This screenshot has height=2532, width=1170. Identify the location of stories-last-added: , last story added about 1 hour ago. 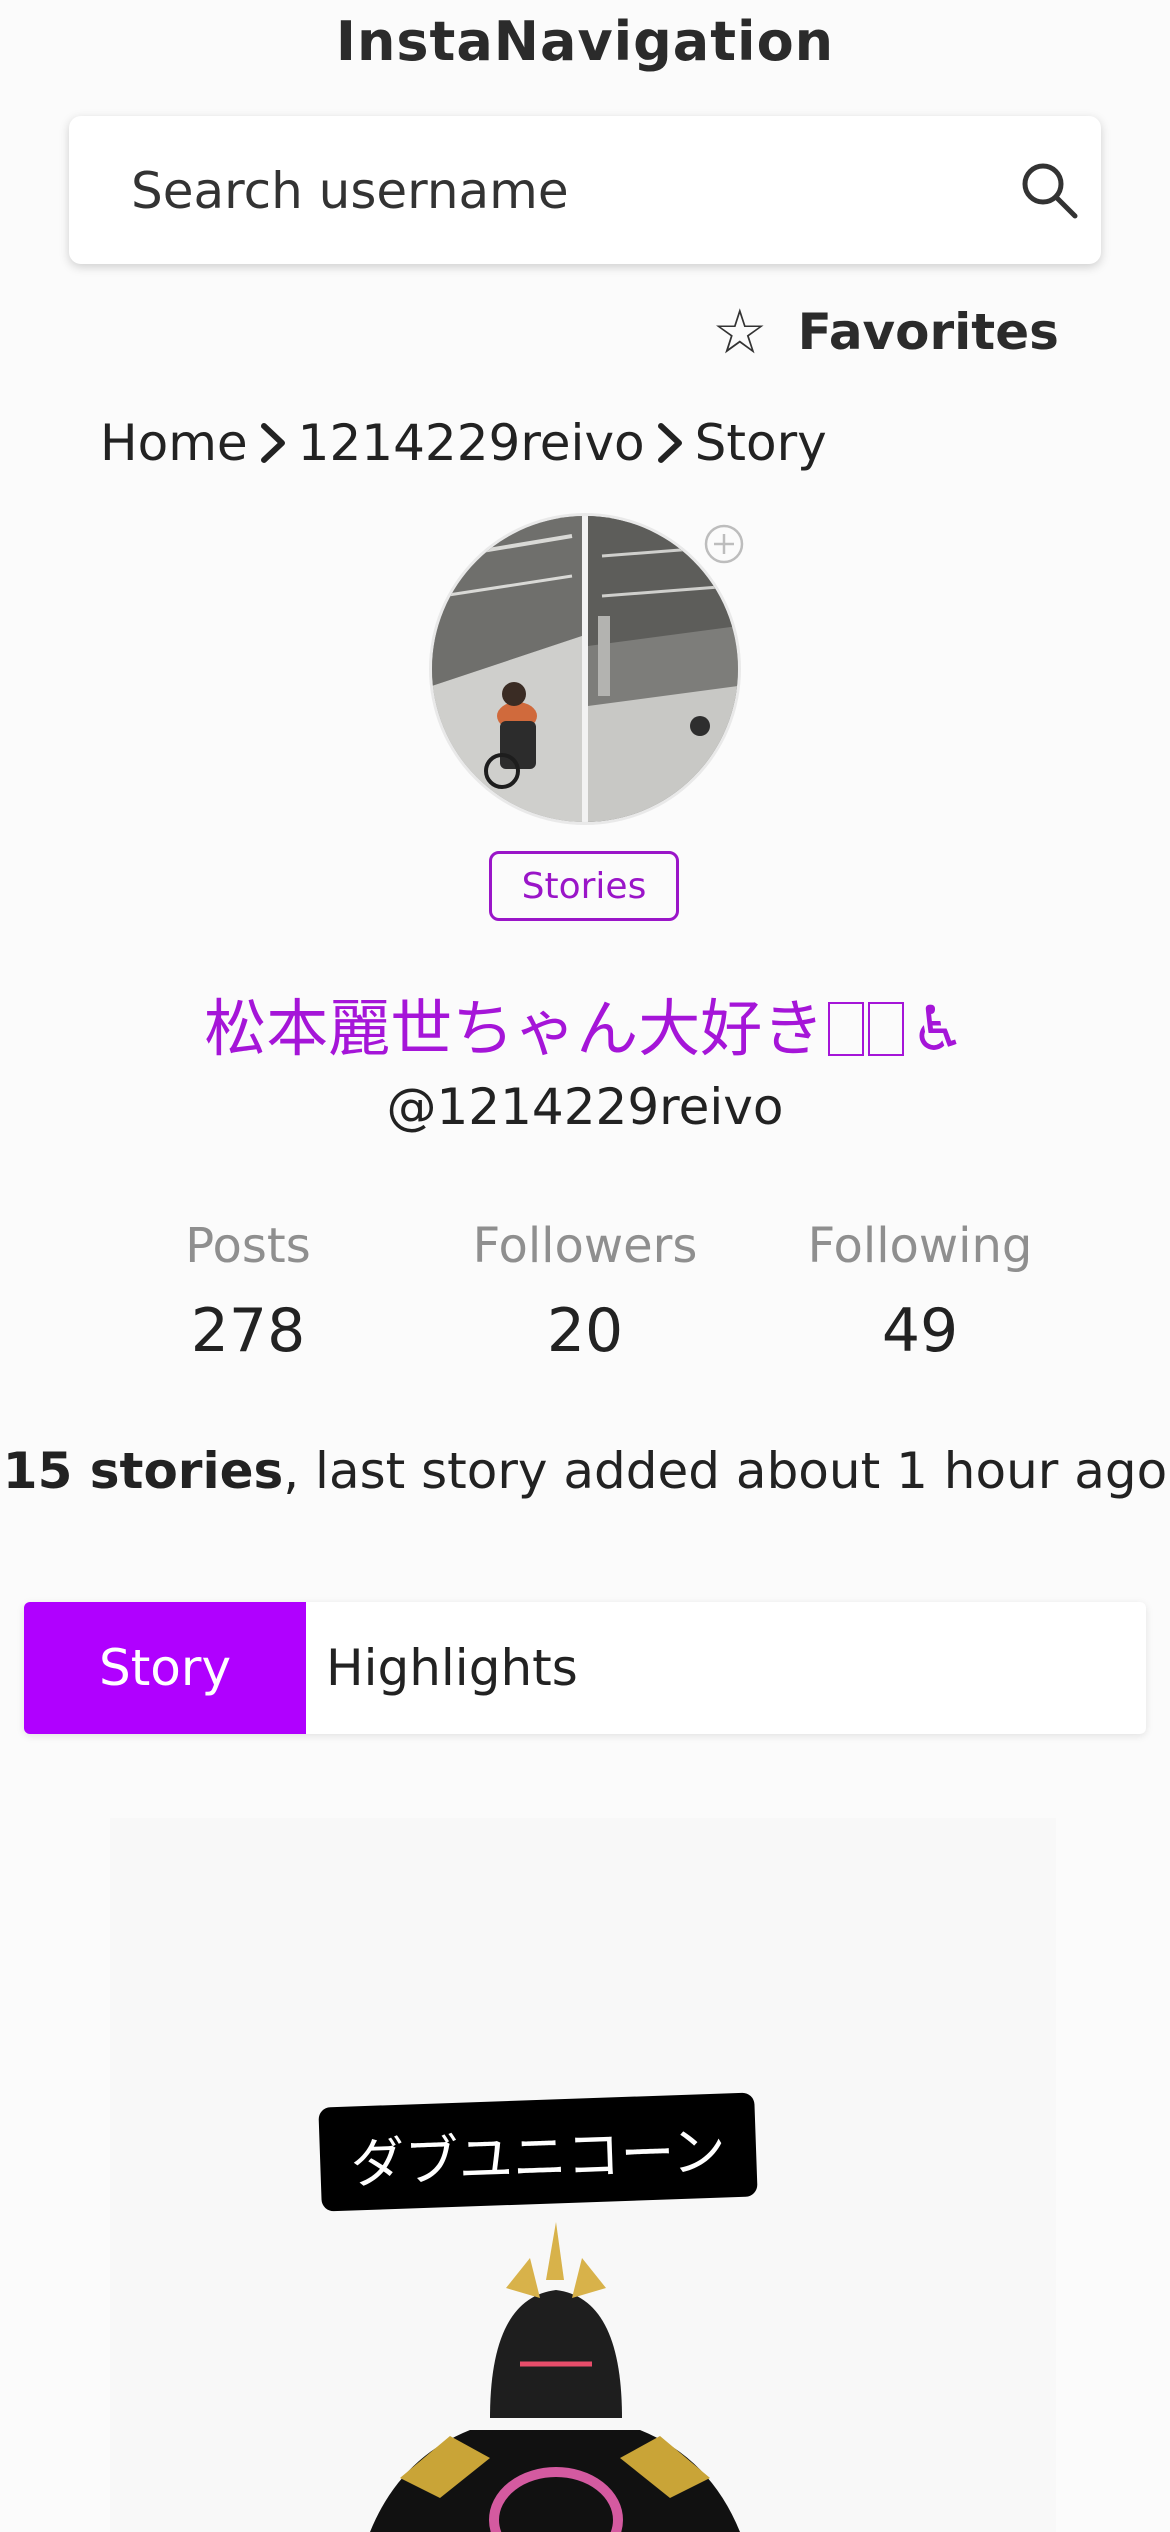
(725, 1471).